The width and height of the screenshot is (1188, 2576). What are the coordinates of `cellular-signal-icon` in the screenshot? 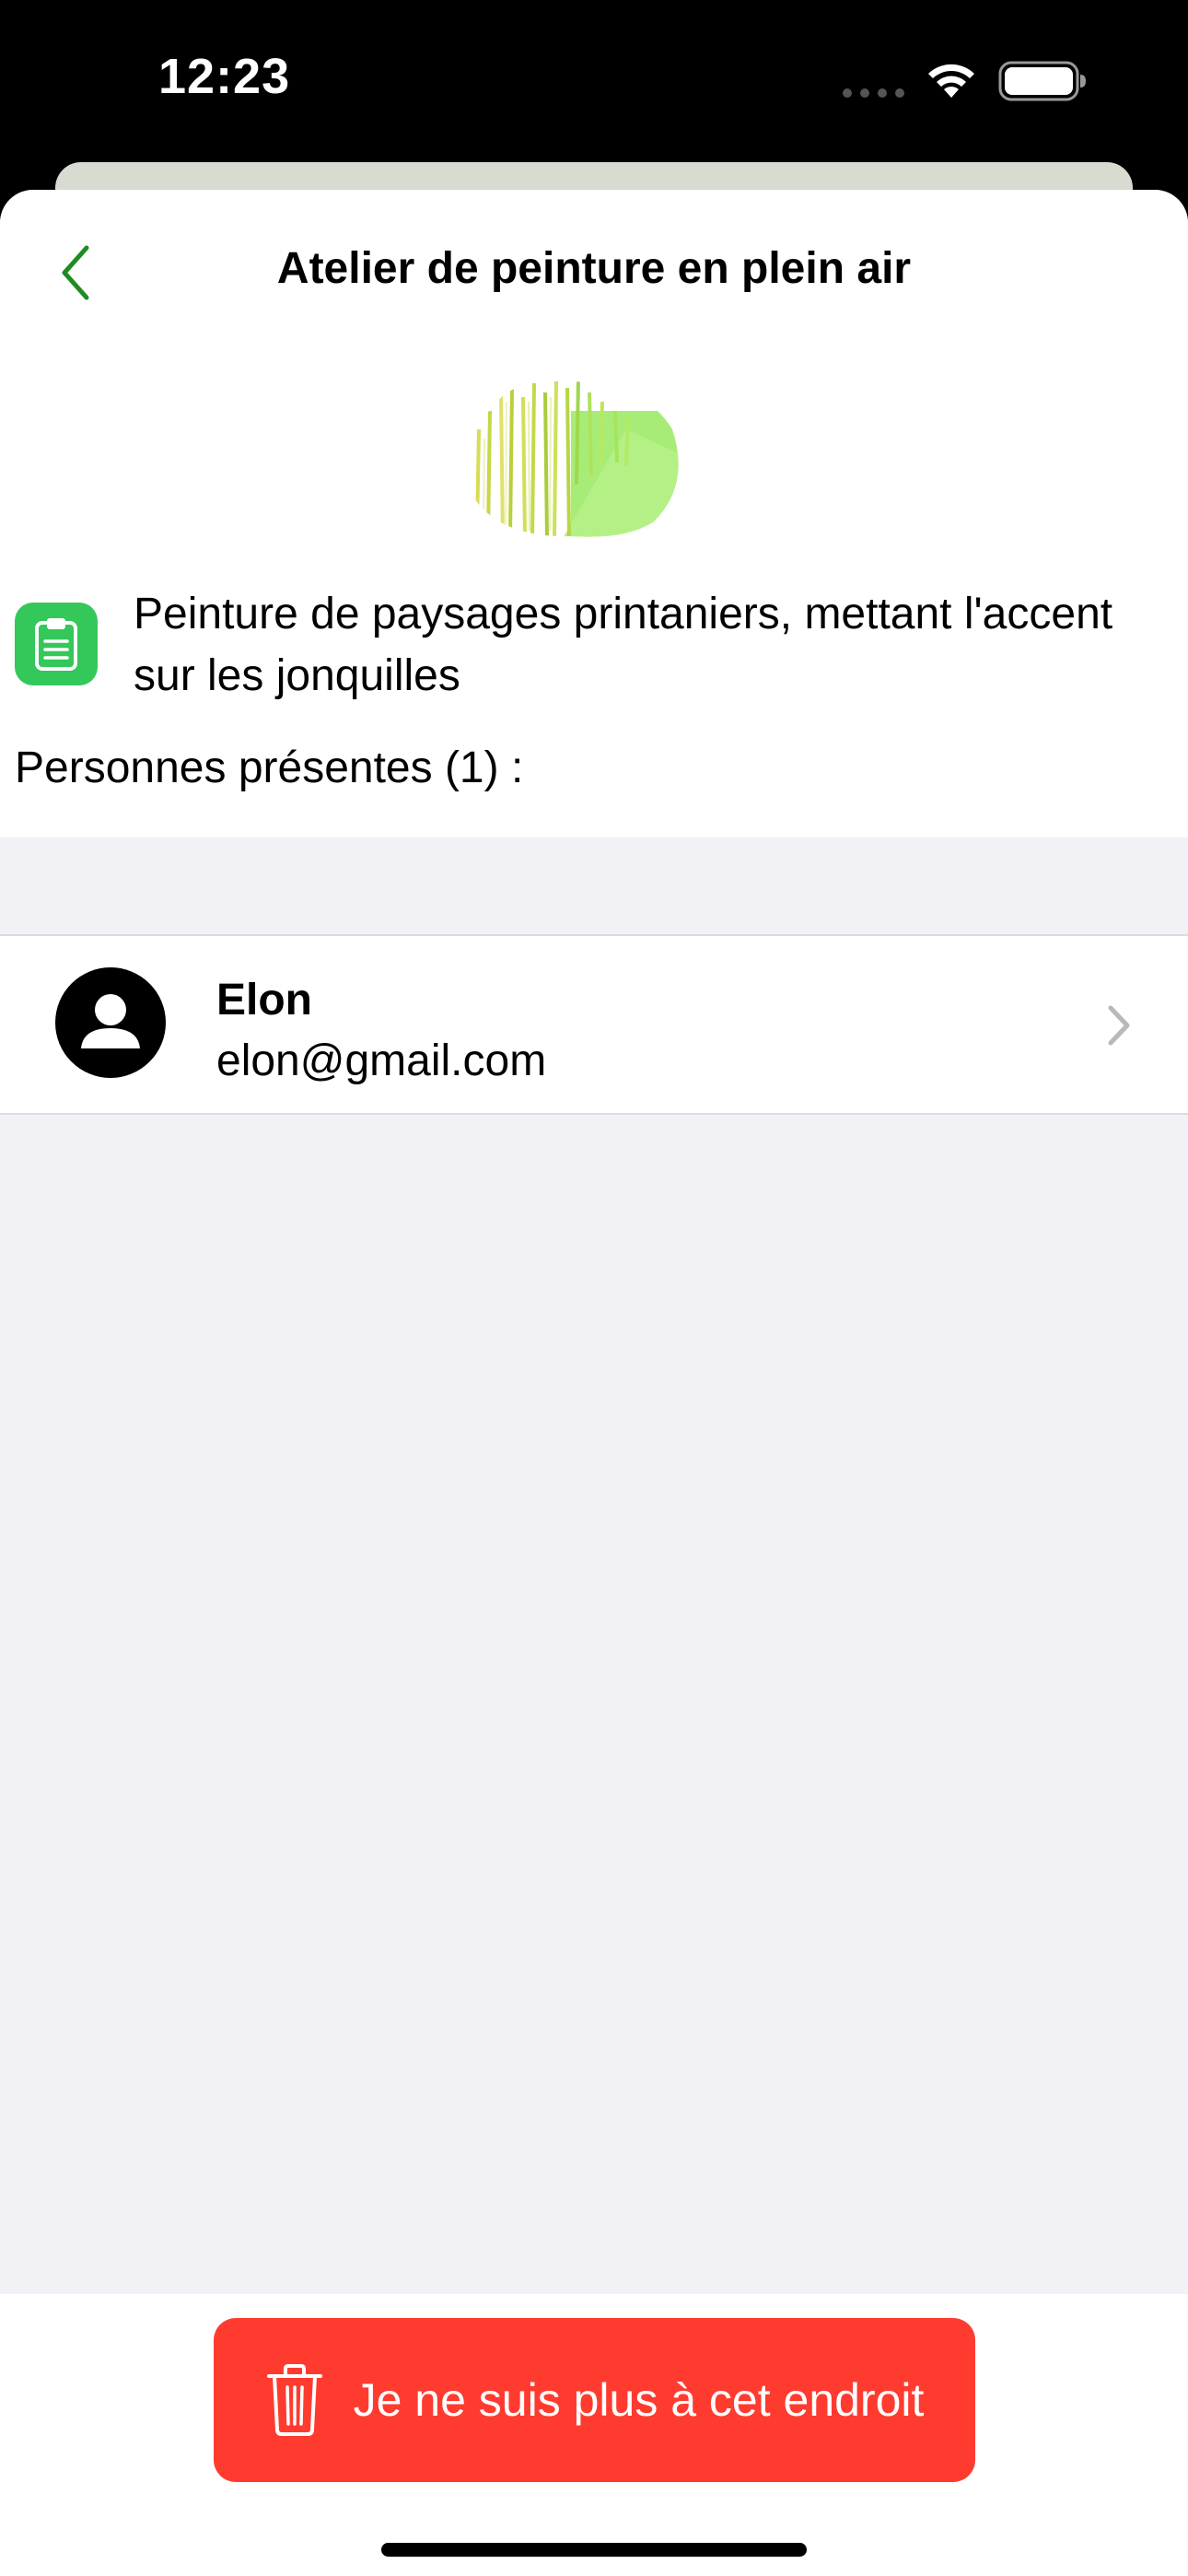 It's located at (873, 93).